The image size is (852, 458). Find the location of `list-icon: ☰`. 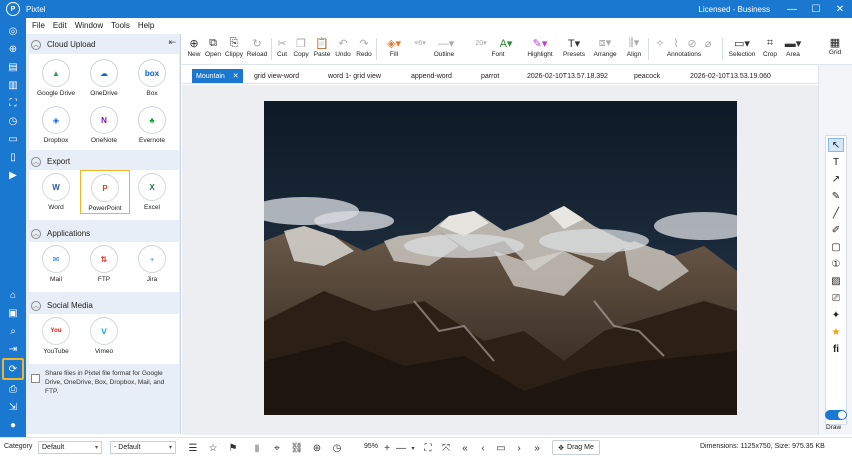

list-icon: ☰ is located at coordinates (193, 448).